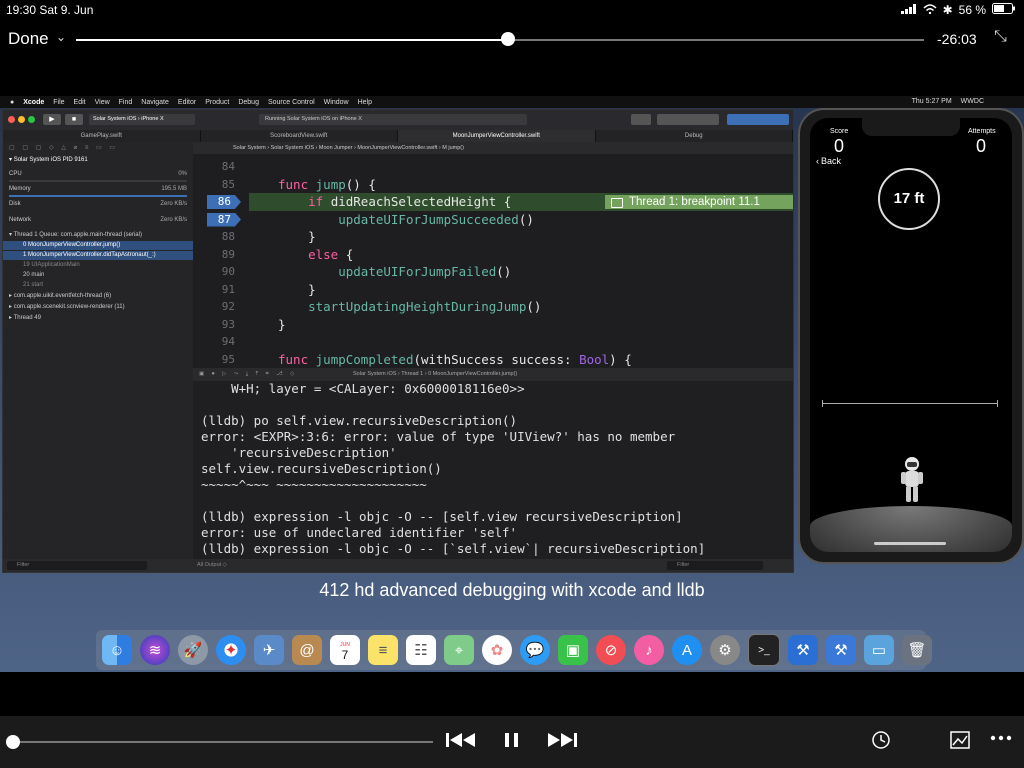 The height and width of the screenshot is (768, 1024). I want to click on code-line: 84, so click(493, 167).